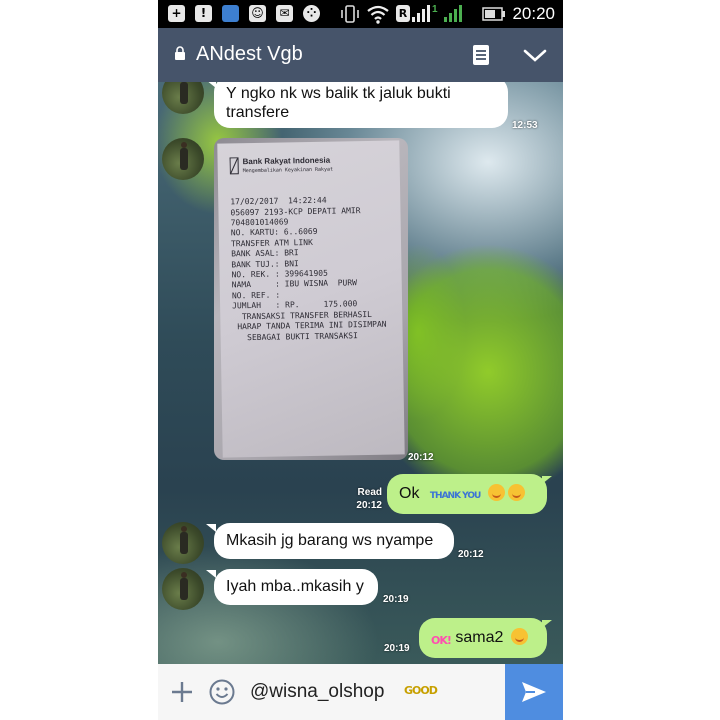  What do you see at coordinates (403, 13) in the screenshot?
I see `sim1-label: R` at bounding box center [403, 13].